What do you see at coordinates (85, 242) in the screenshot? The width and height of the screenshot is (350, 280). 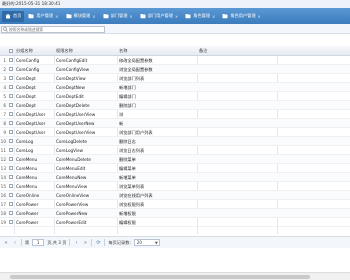 I see `last-page-icon: »` at bounding box center [85, 242].